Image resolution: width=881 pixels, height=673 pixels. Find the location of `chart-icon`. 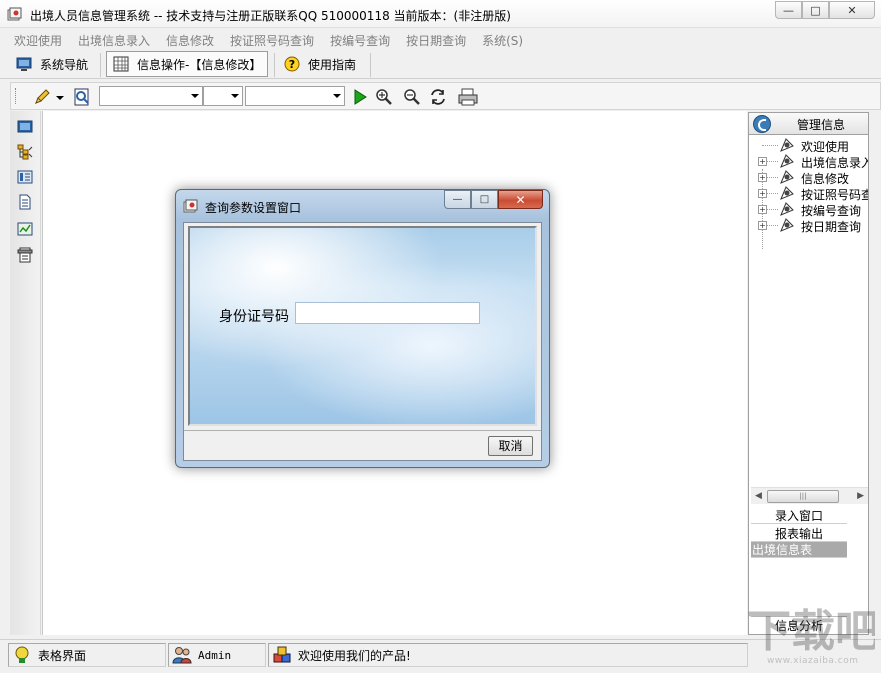

chart-icon is located at coordinates (25, 229).